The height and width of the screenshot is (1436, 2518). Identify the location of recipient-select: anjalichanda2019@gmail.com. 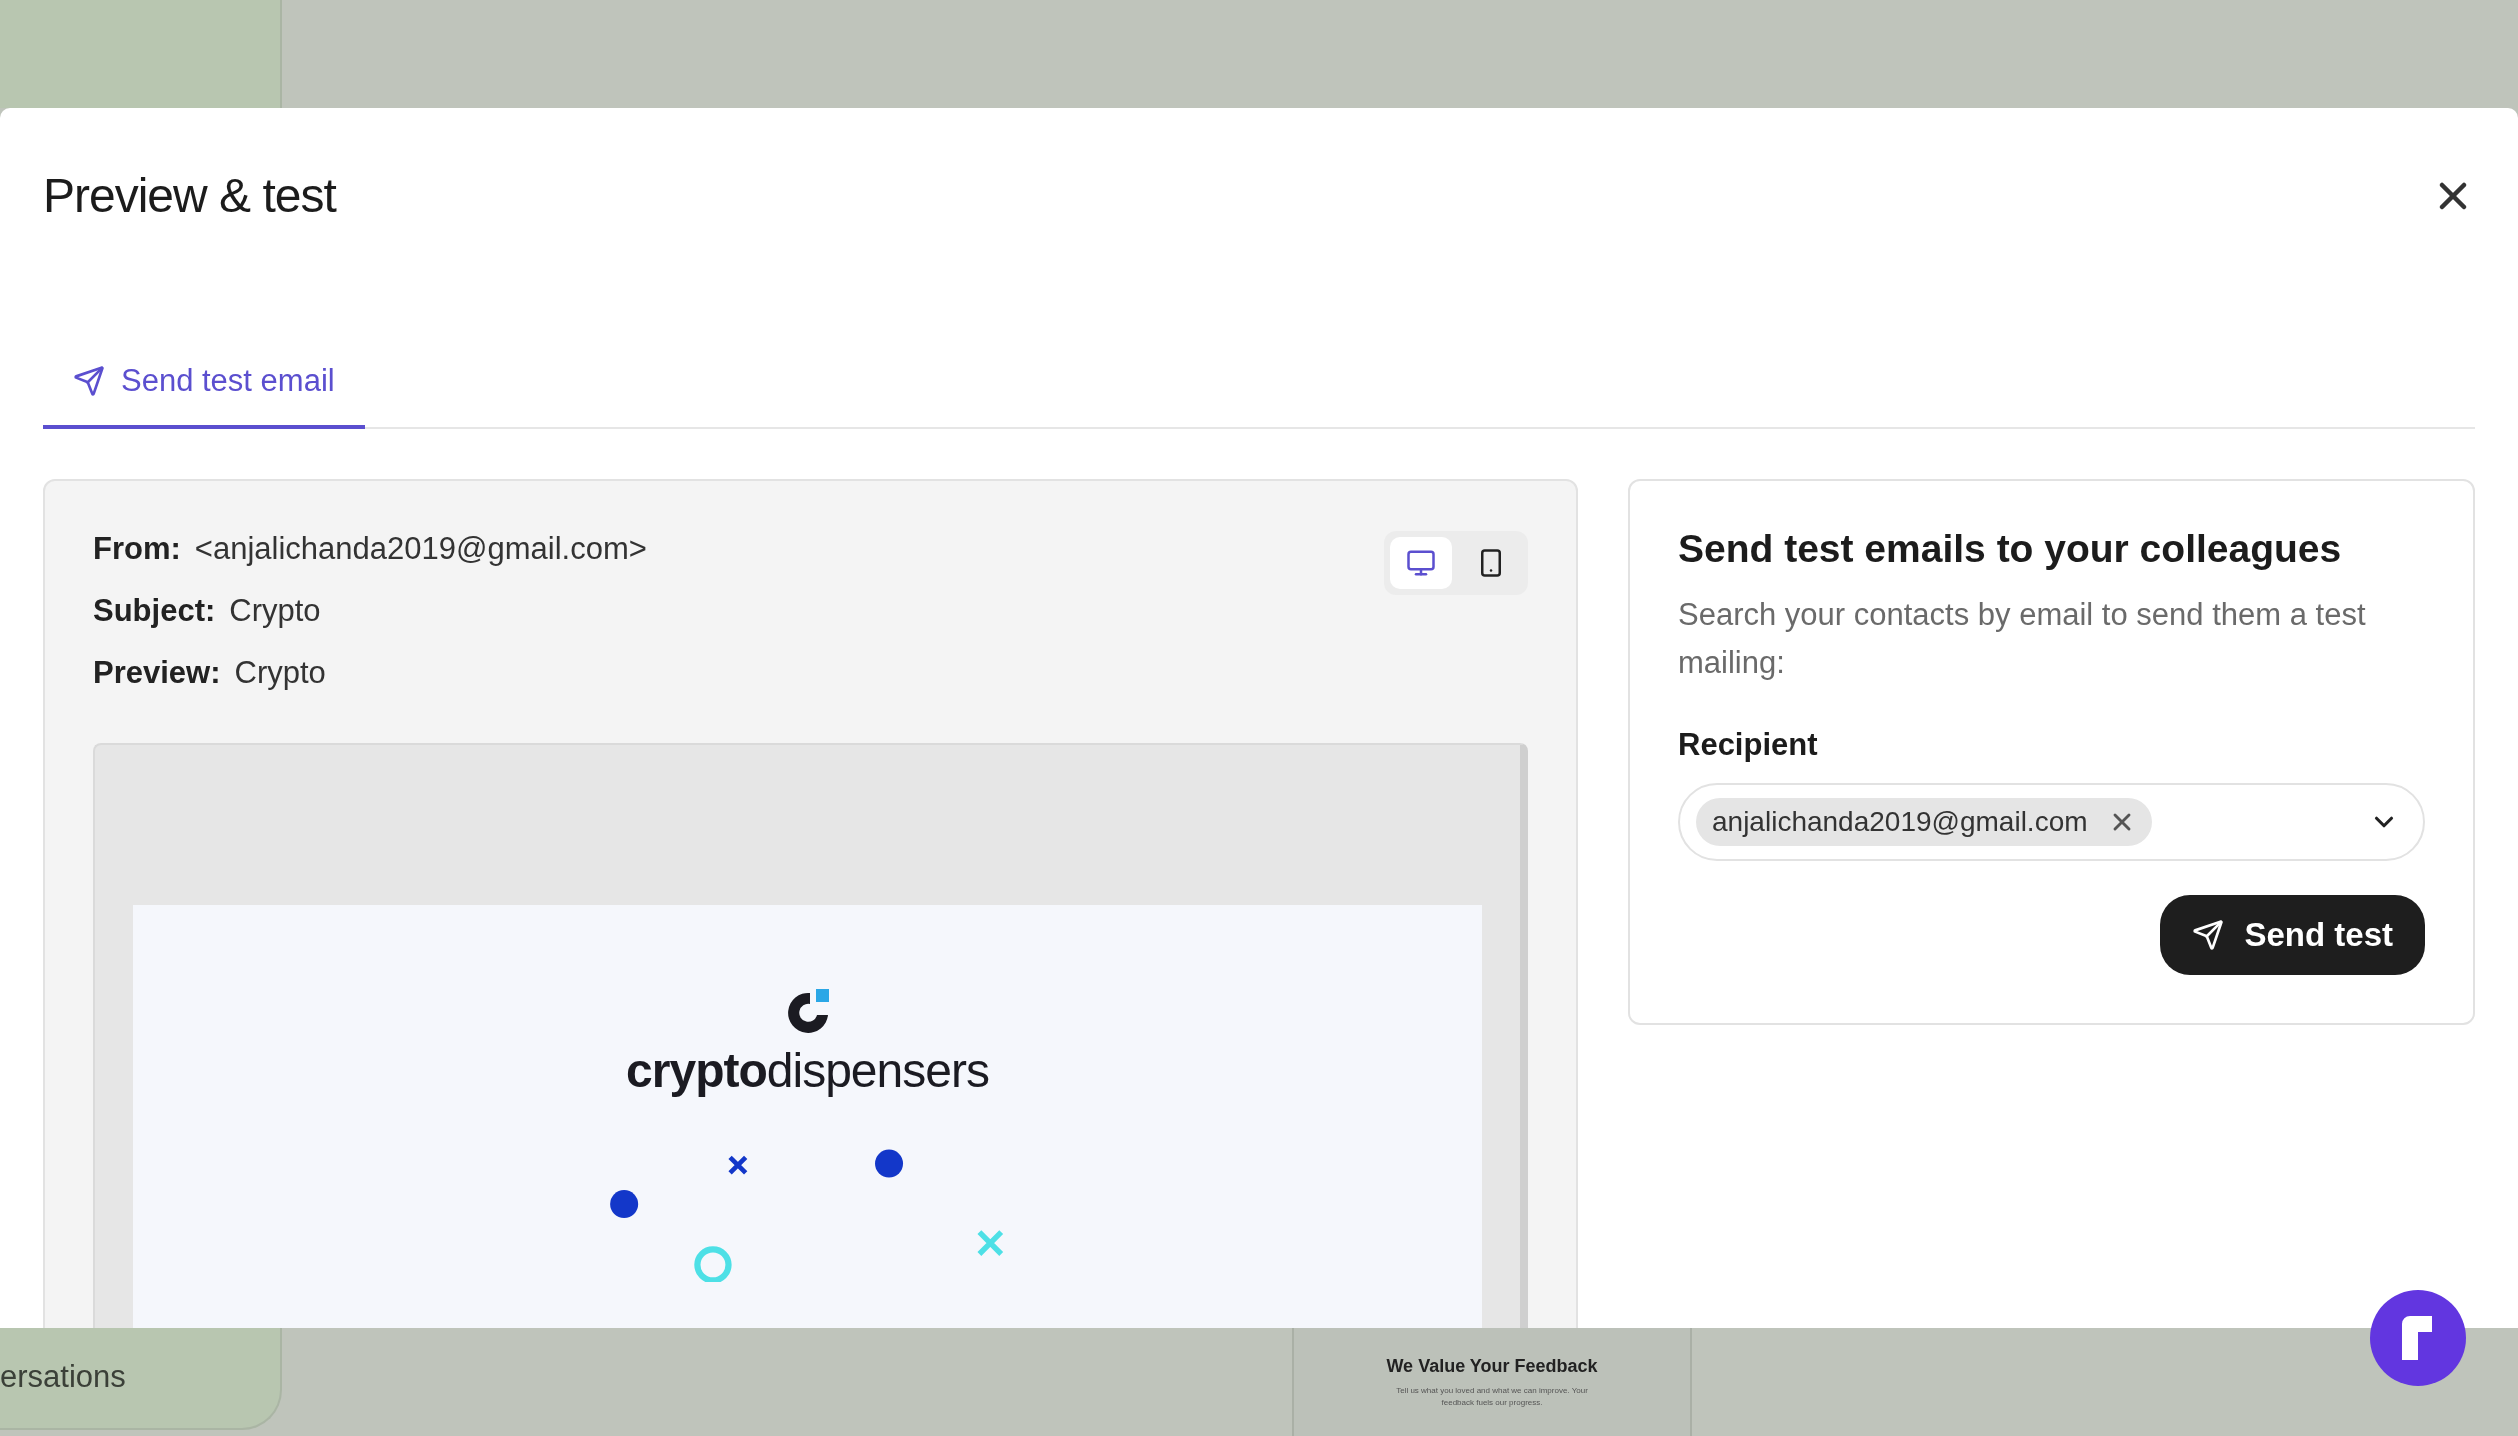
(2051, 822).